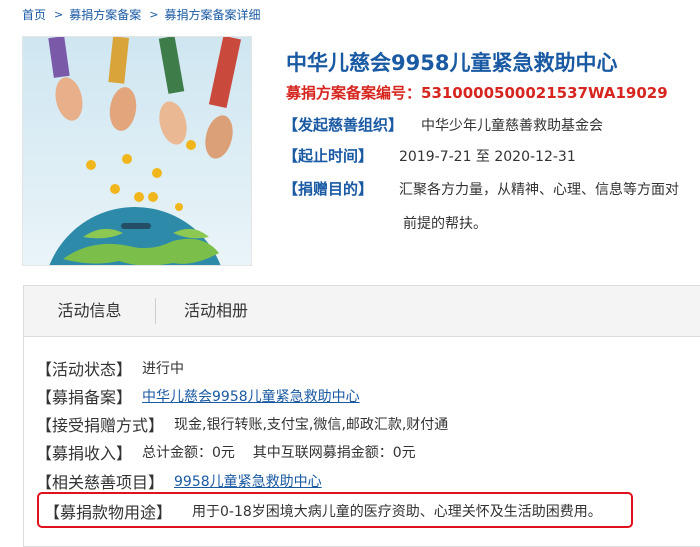 The height and width of the screenshot is (547, 700). What do you see at coordinates (512, 125) in the screenshot?
I see `organizer-value: 中华少年儿童慈善救助基金会` at bounding box center [512, 125].